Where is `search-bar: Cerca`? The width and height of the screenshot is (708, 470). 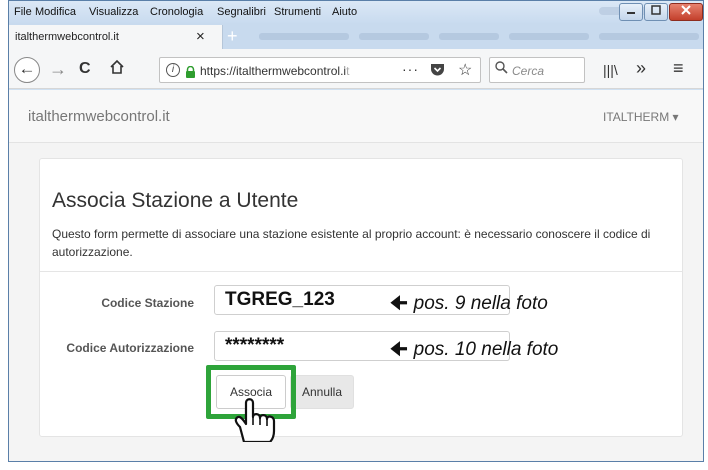 search-bar: Cerca is located at coordinates (537, 70).